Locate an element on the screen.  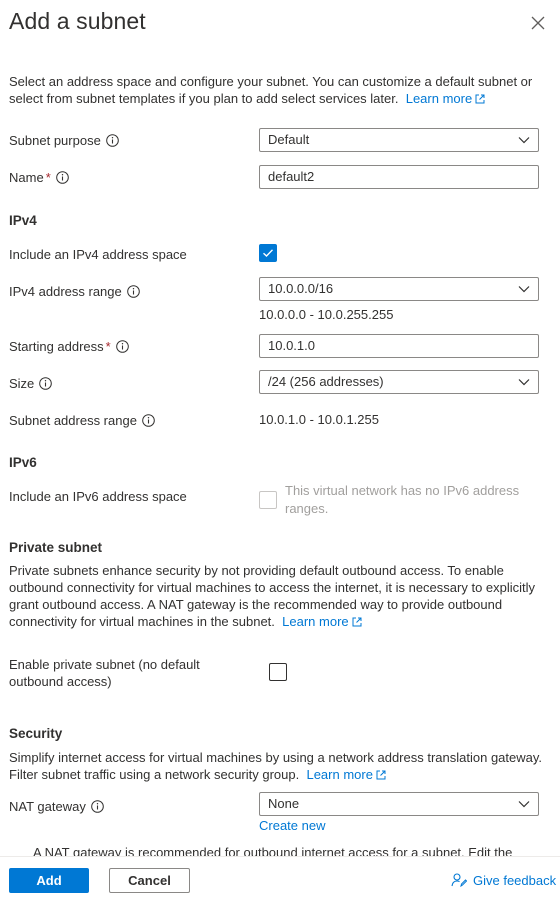
feedback-icon is located at coordinates (459, 880).